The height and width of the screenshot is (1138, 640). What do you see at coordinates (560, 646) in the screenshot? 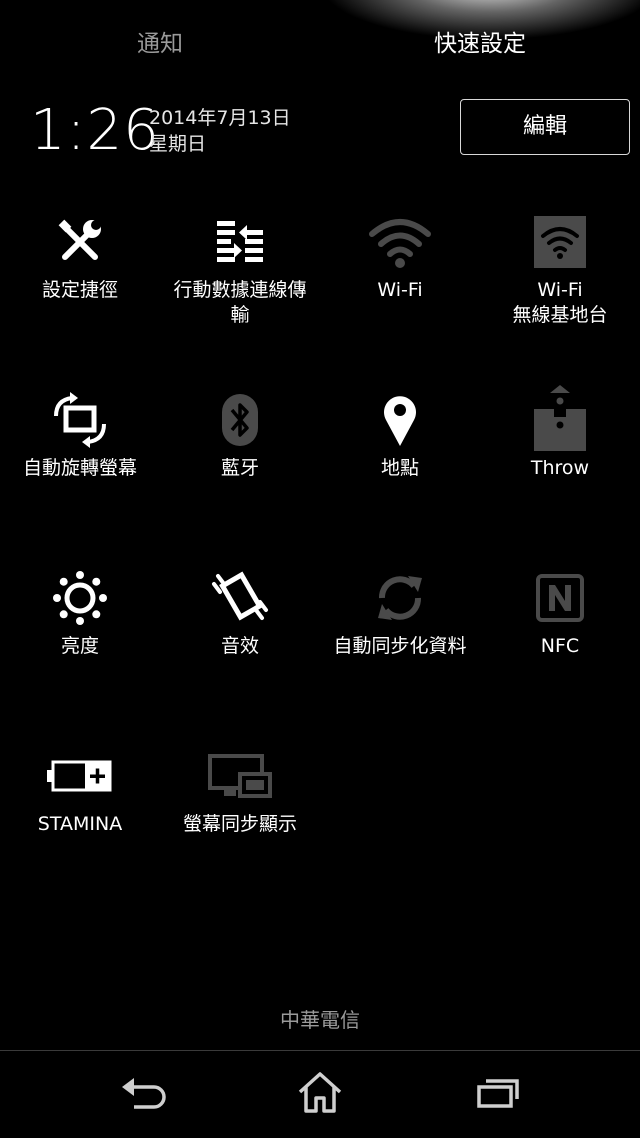
I see `tile-label: NFC` at bounding box center [560, 646].